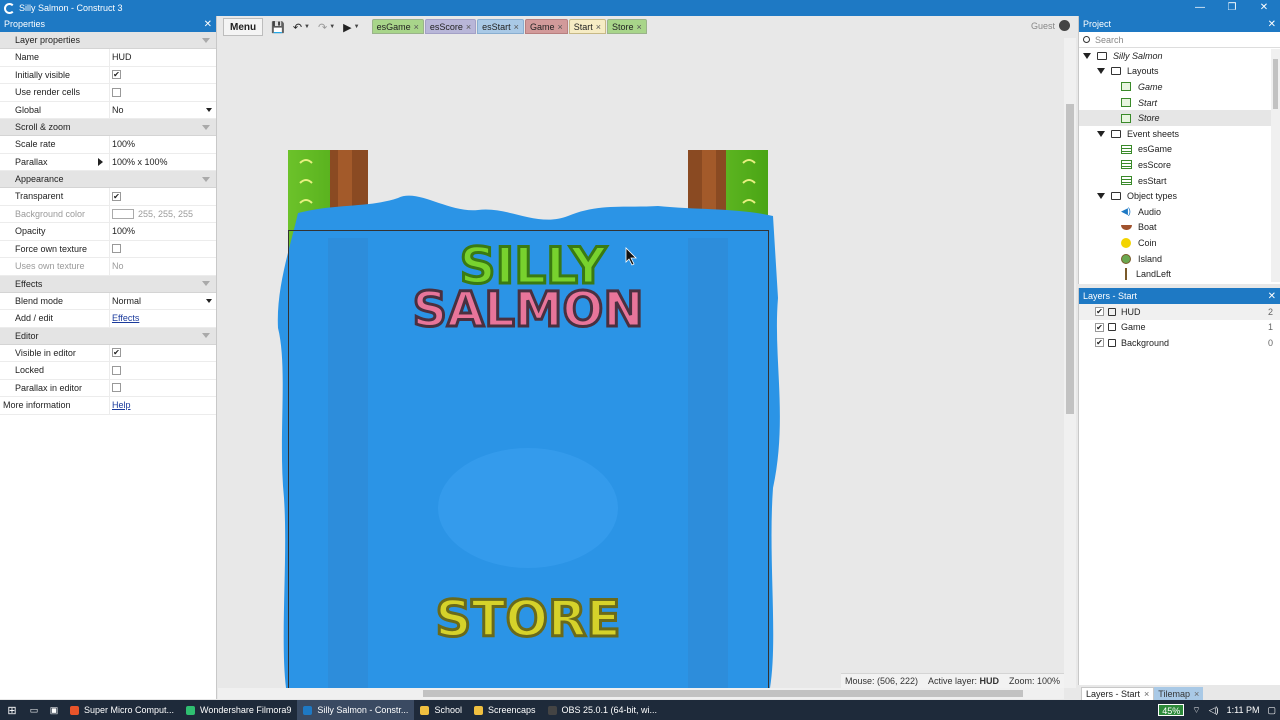  What do you see at coordinates (627, 26) in the screenshot?
I see `tab-store: Store ×` at bounding box center [627, 26].